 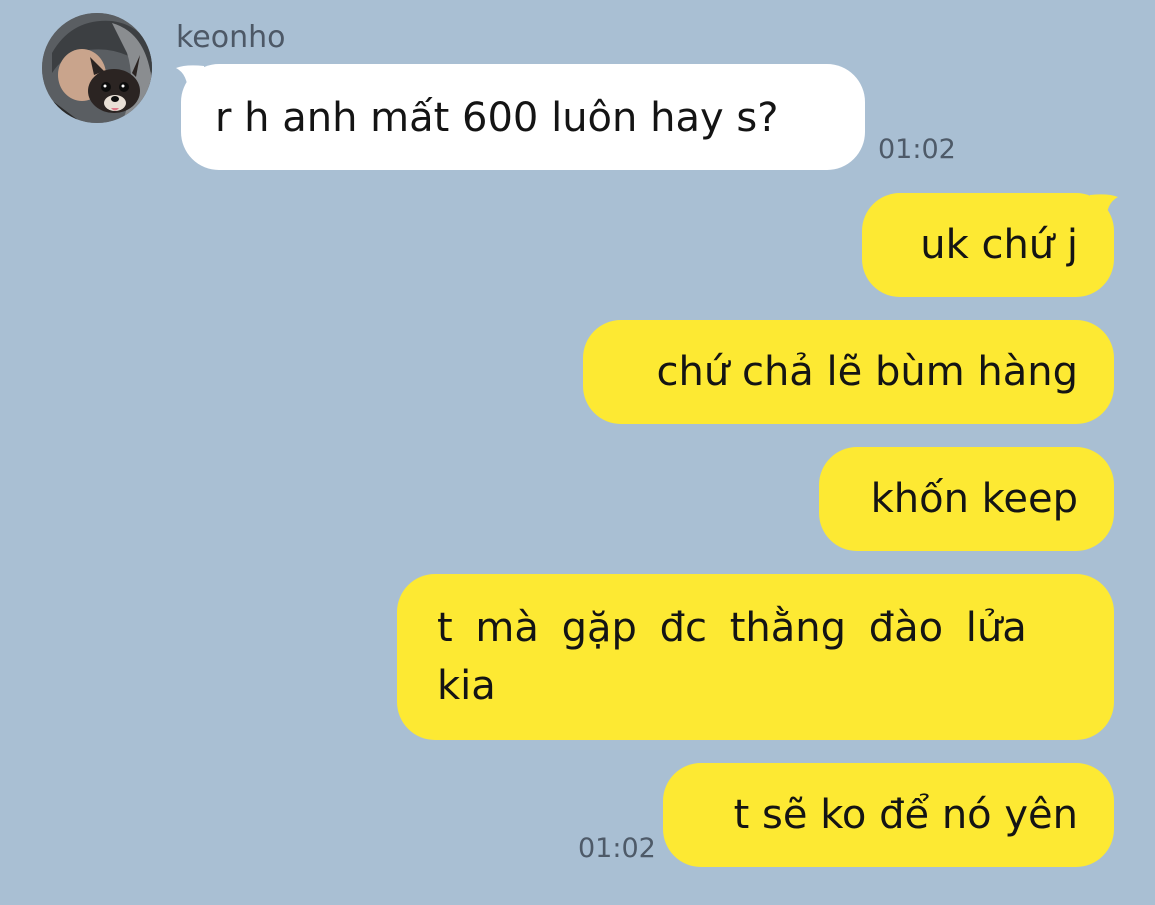 What do you see at coordinates (497, 118) in the screenshot?
I see `message-text: r h anh mất 600 luôn hay s?` at bounding box center [497, 118].